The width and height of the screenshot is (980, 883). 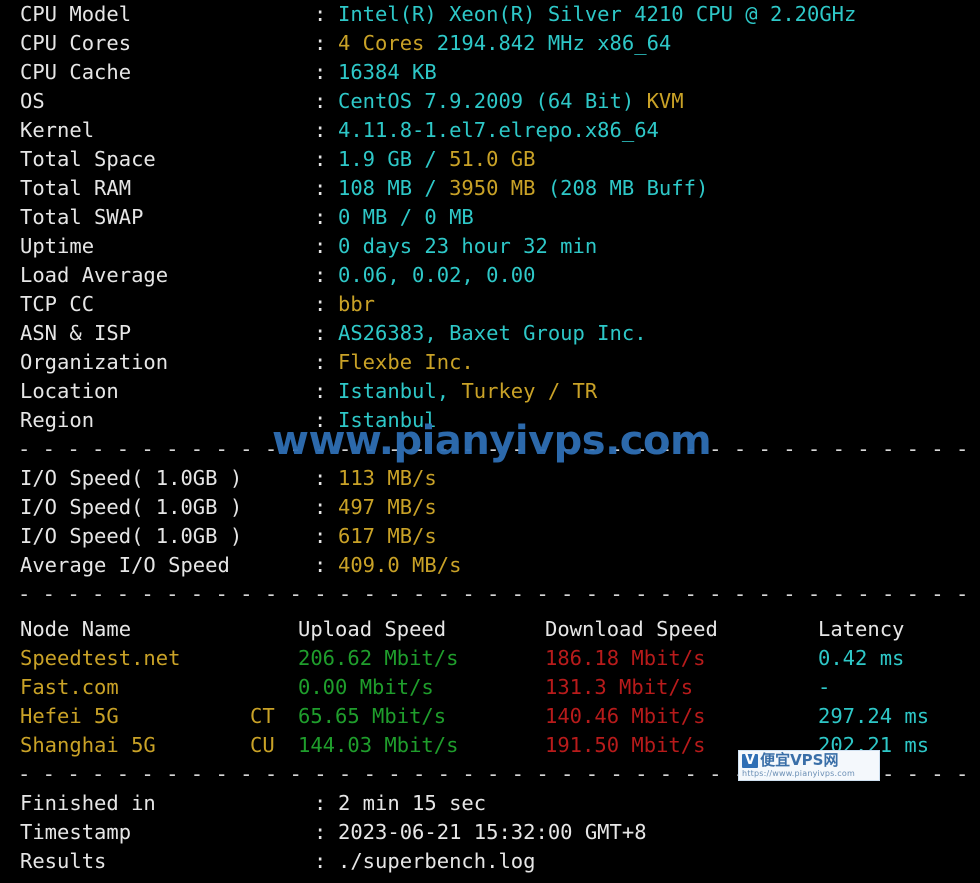 I want to click on info-value-part: AS26383, Baxet Group Inc., so click(x=492, y=333).